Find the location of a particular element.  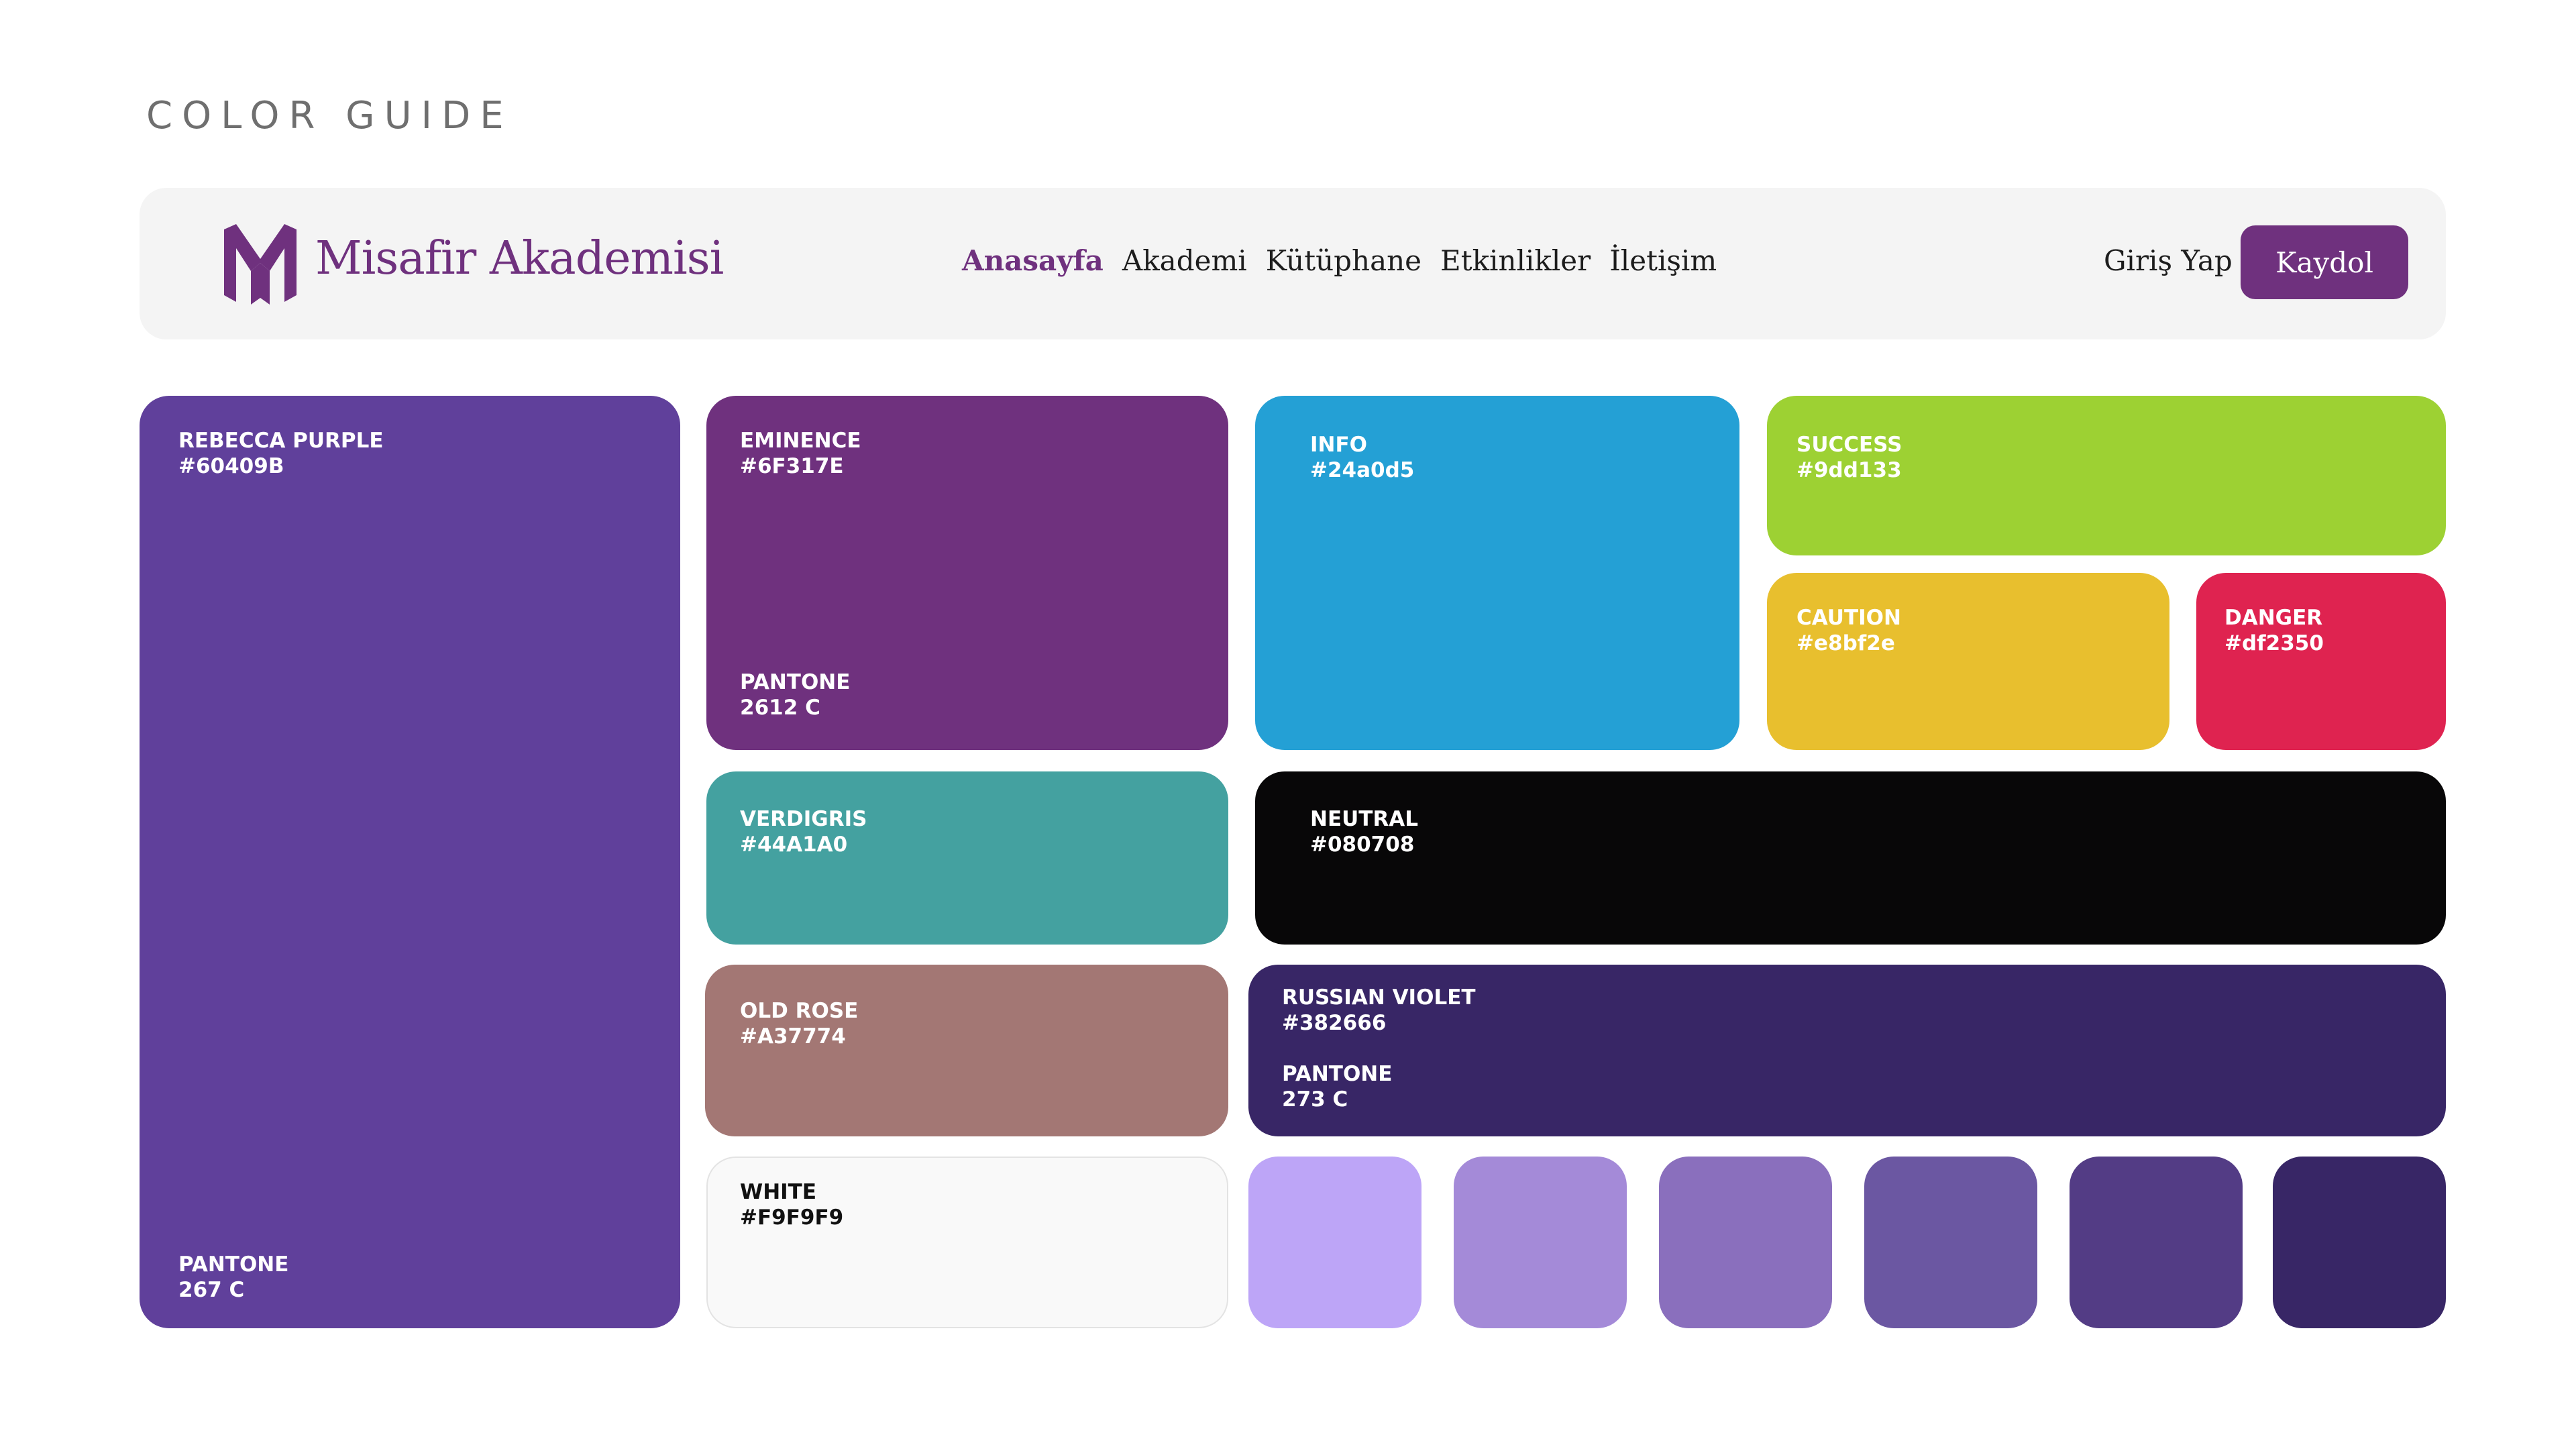

swatch-neutral: NEUTRAL #080708 is located at coordinates (1850, 858).